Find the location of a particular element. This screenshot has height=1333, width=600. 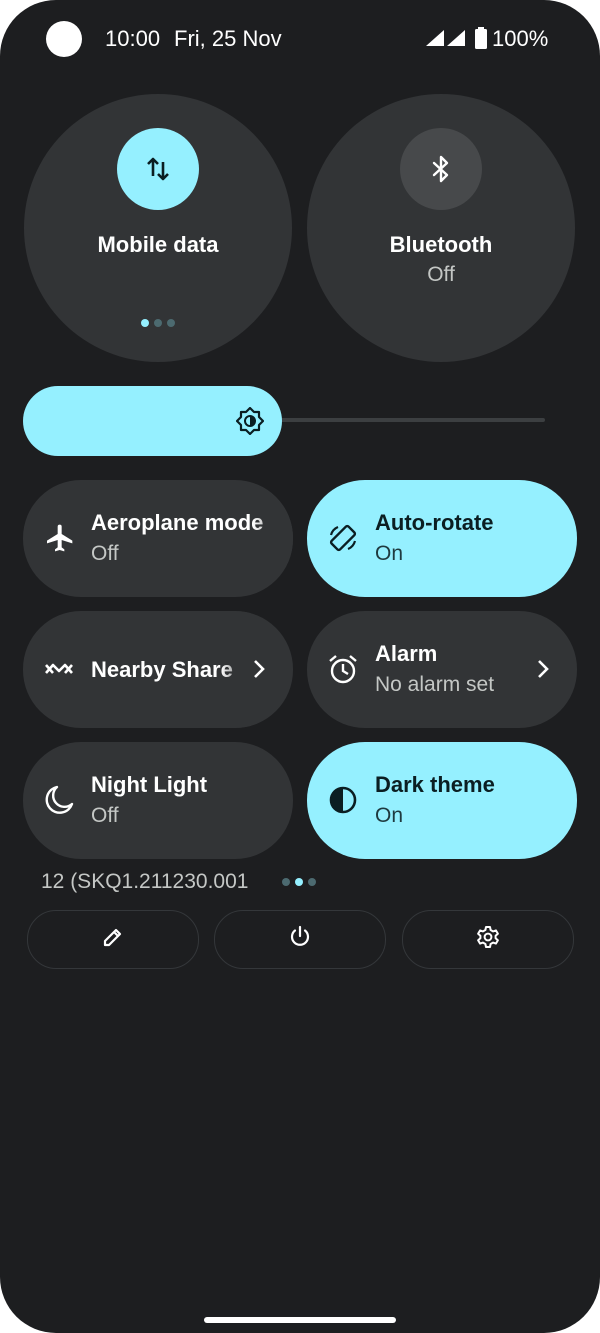

brightness-auto-icon is located at coordinates (250, 421).